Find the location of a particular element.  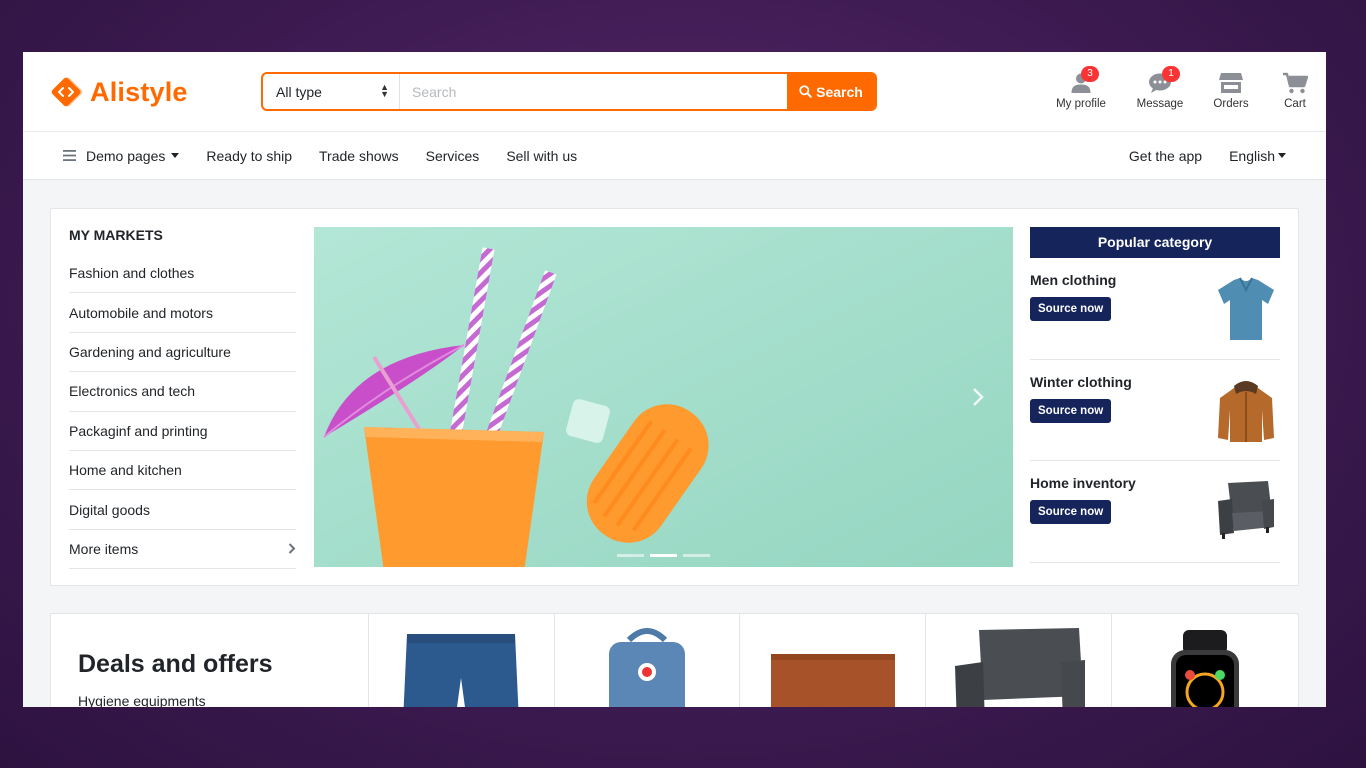

message-label: Message is located at coordinates (1160, 104).